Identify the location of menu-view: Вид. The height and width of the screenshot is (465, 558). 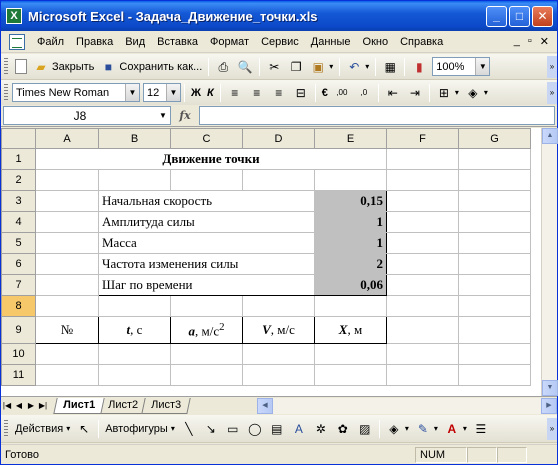
(135, 42).